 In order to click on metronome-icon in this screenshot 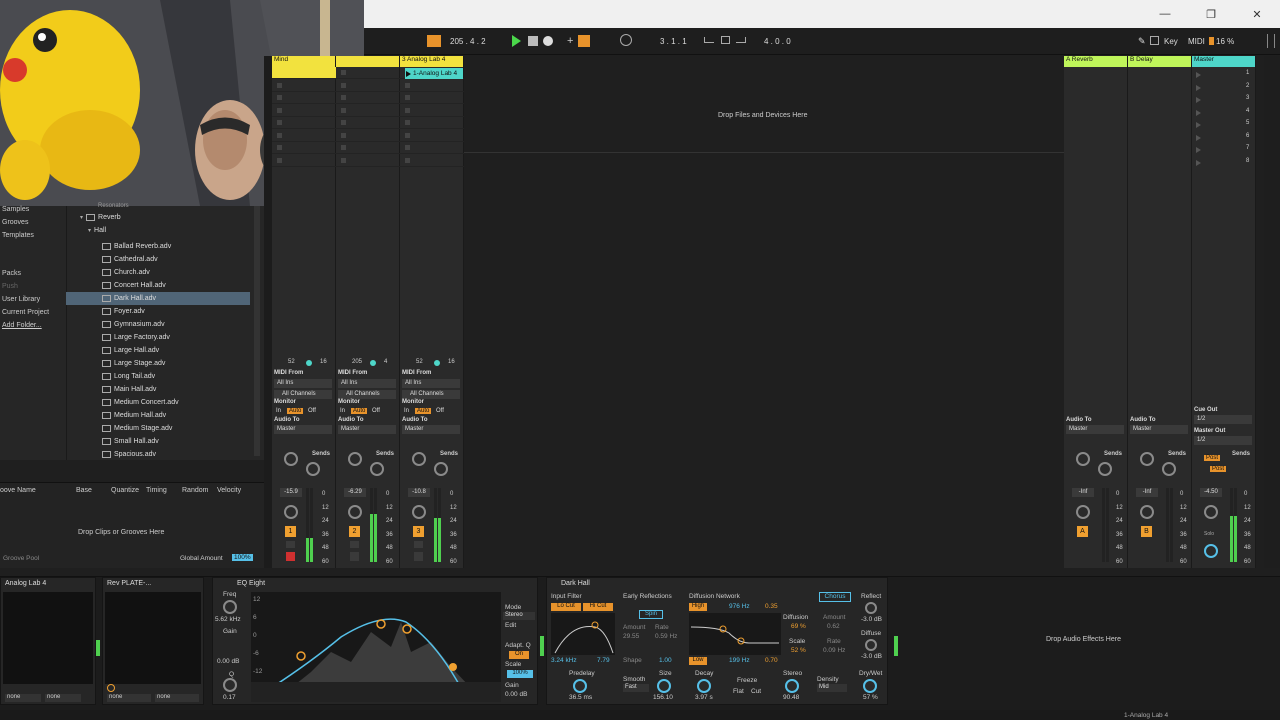, I will do `click(626, 40)`.